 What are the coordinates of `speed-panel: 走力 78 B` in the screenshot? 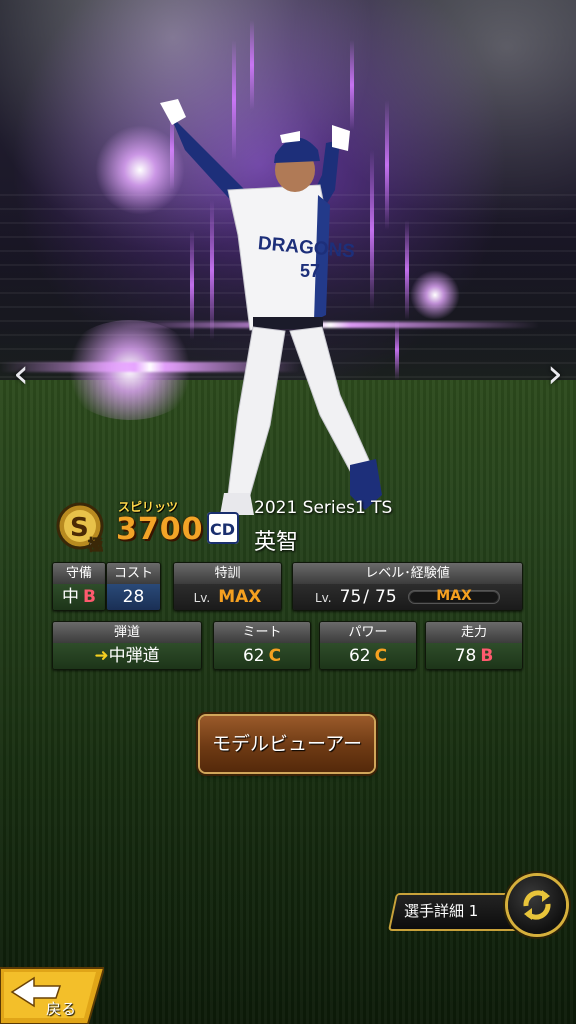 It's located at (474, 645).